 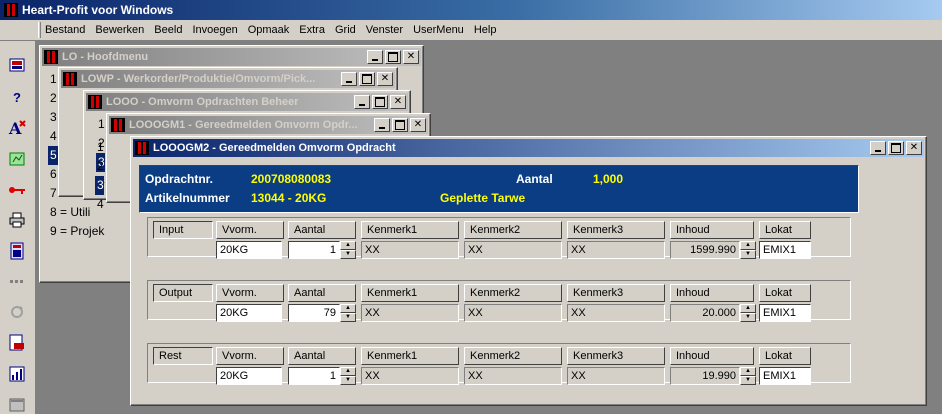 What do you see at coordinates (17, 220) in the screenshot?
I see `printer-icon` at bounding box center [17, 220].